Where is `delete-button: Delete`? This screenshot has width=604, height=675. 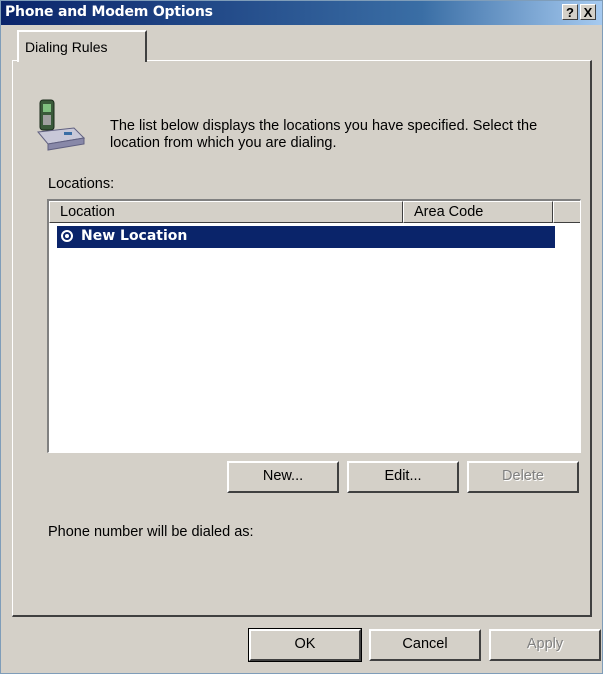 delete-button: Delete is located at coordinates (523, 477).